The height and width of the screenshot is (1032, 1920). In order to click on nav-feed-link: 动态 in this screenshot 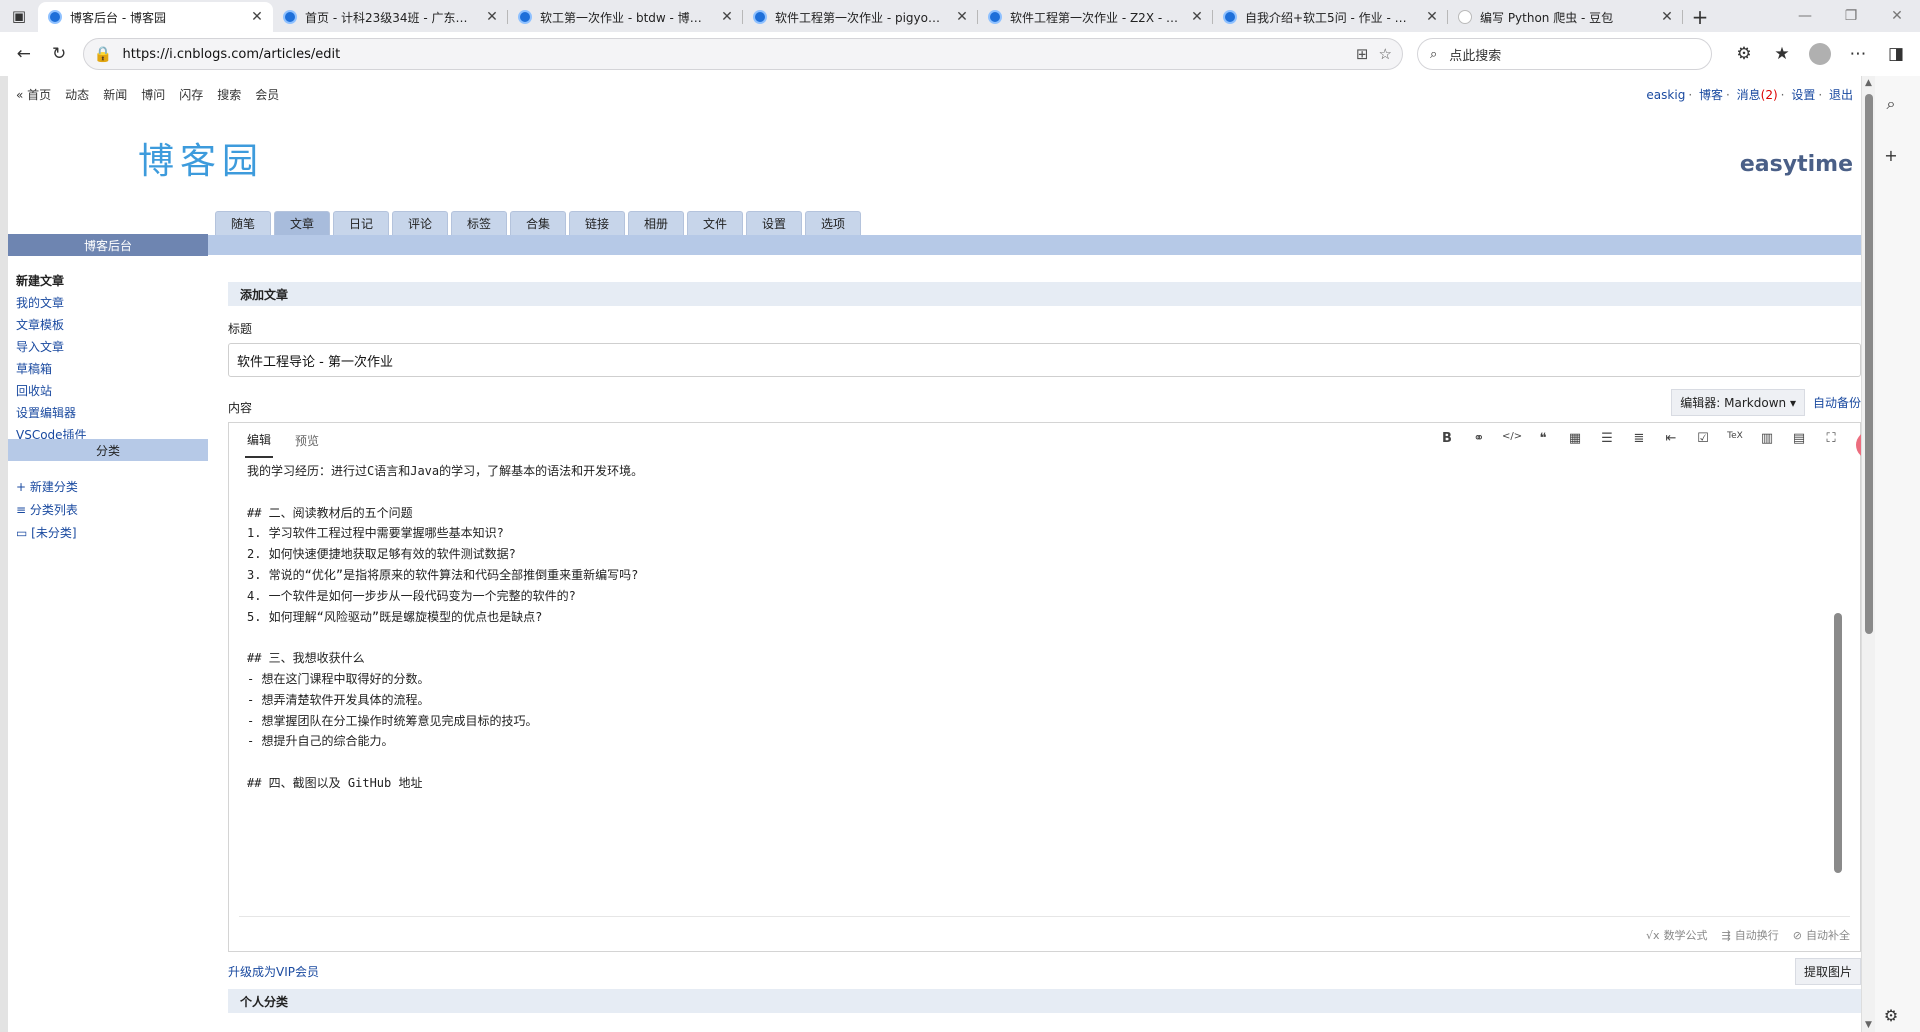, I will do `click(77, 94)`.